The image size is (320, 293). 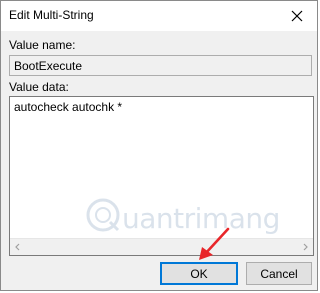 I want to click on scroll-left-button, so click(x=18, y=247).